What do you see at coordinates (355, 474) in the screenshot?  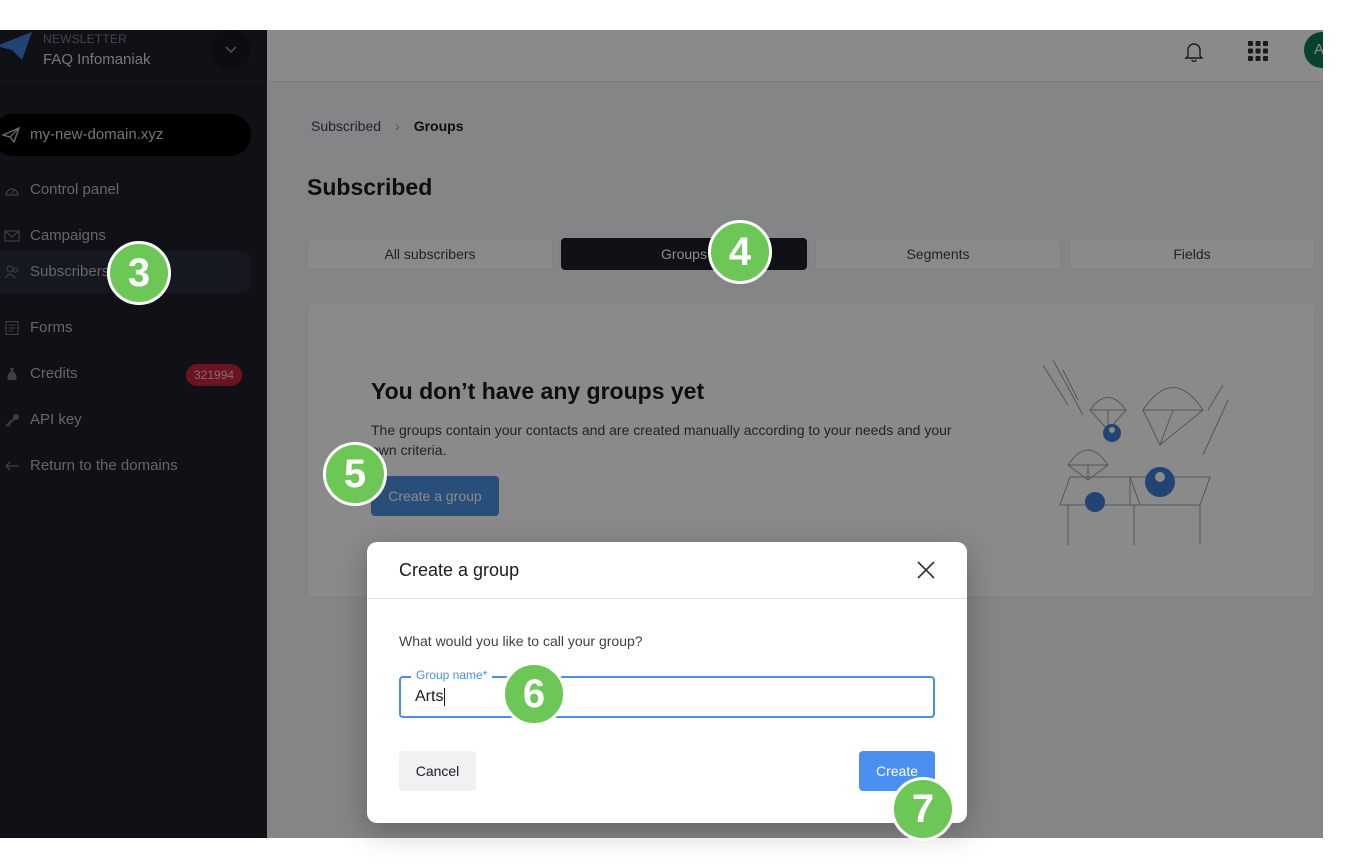 I see `step-marker-5: 5` at bounding box center [355, 474].